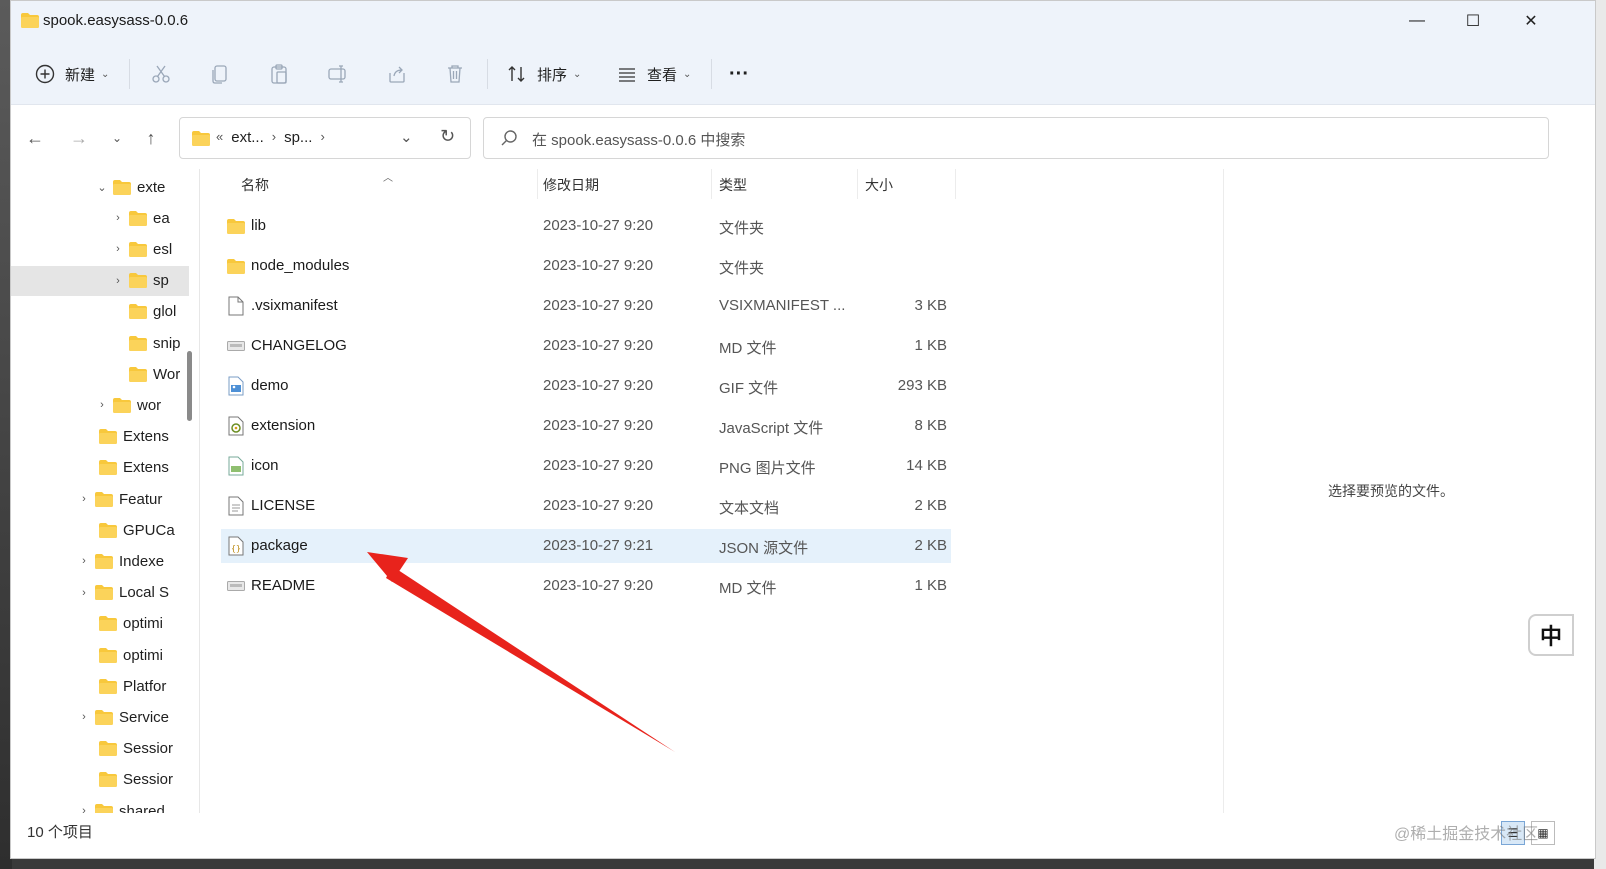  I want to click on paste-button, so click(279, 74).